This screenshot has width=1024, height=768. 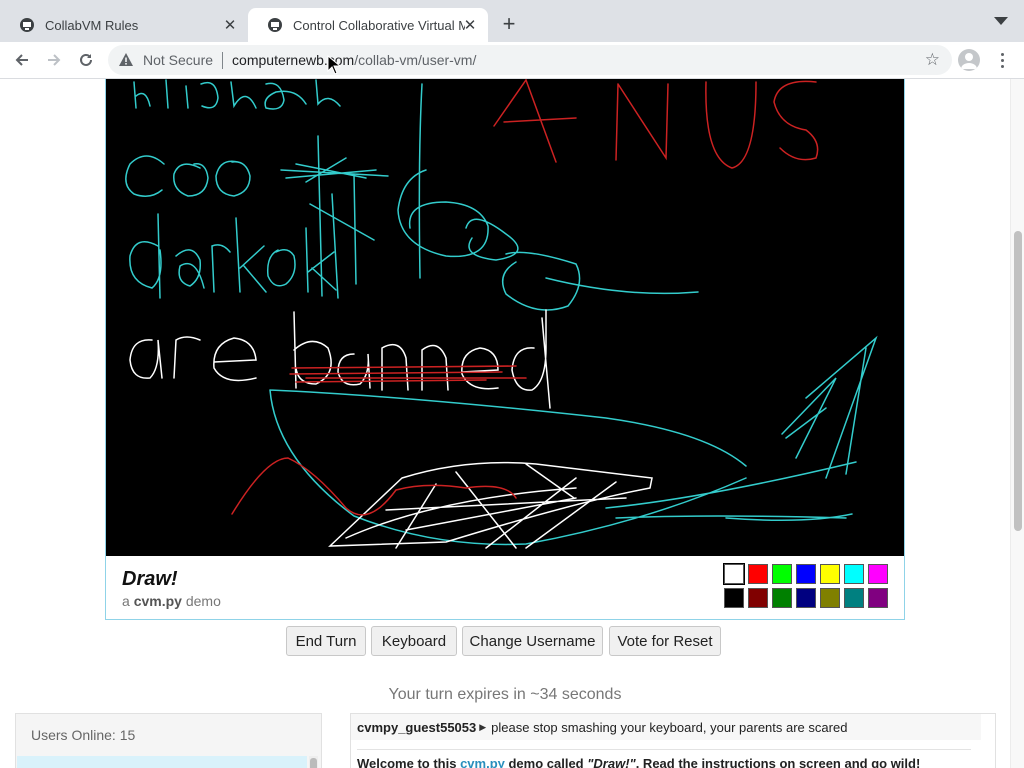 What do you see at coordinates (969, 60) in the screenshot?
I see `profile-icon` at bounding box center [969, 60].